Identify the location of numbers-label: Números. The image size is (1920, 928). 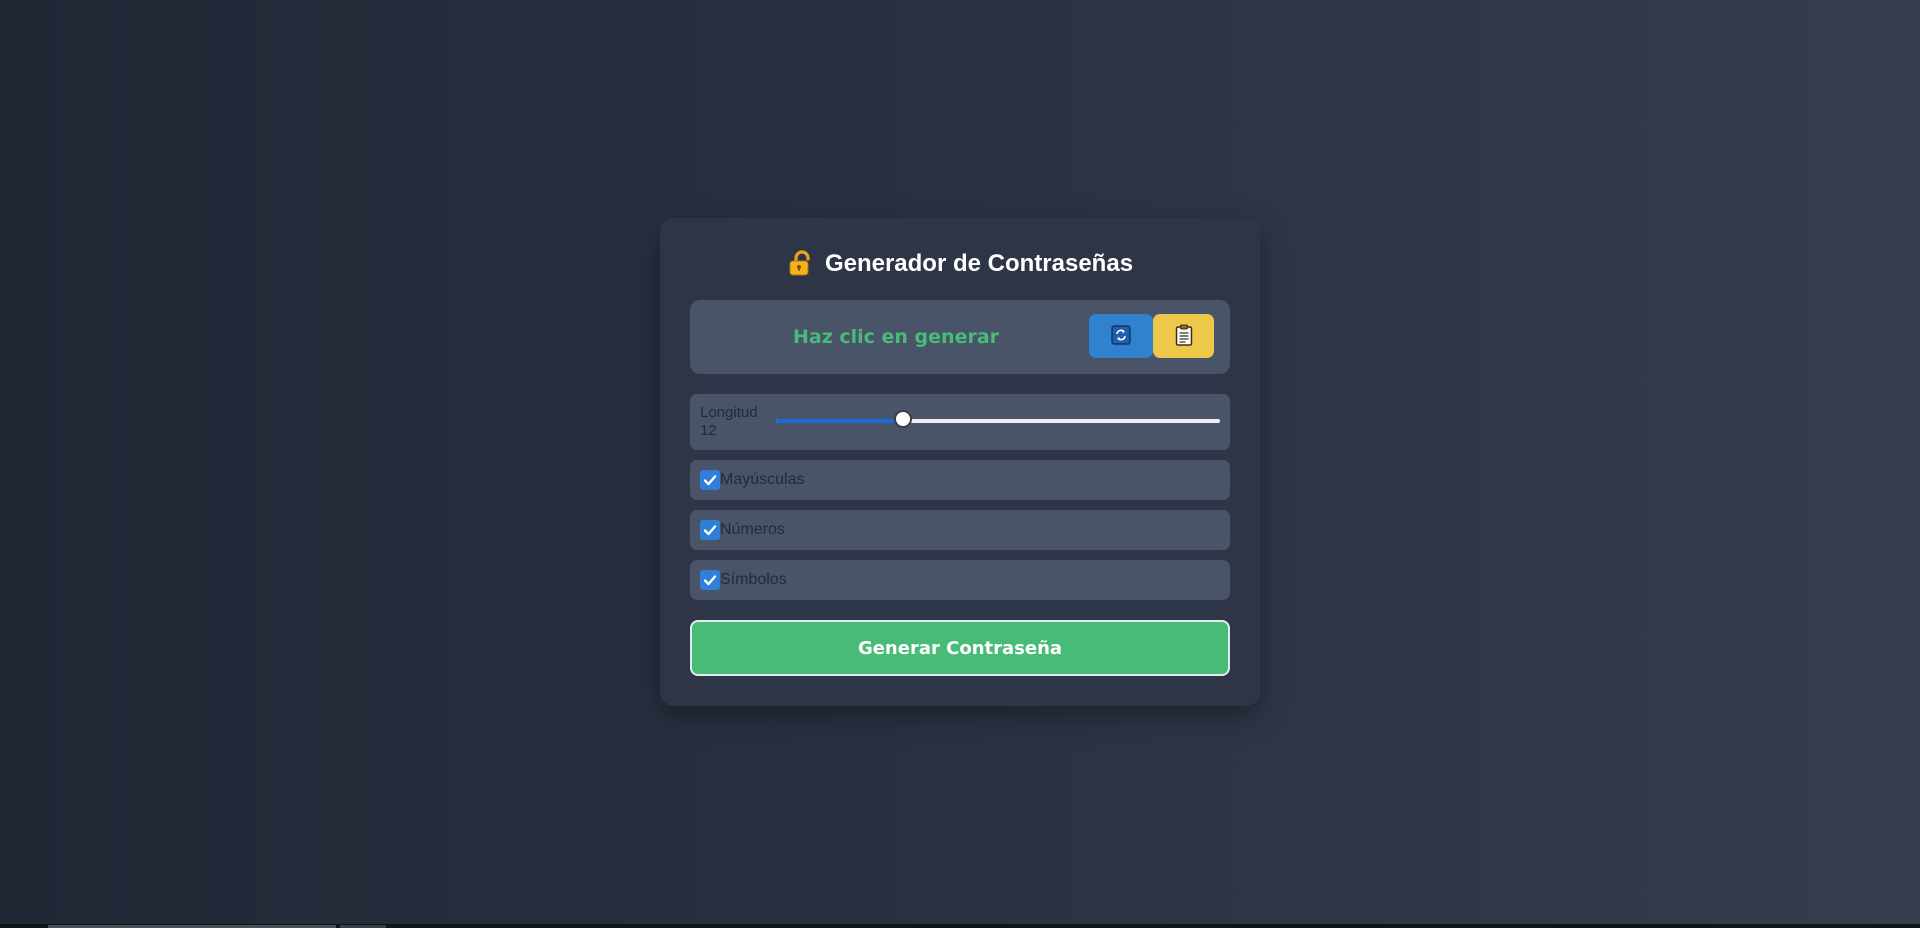
(752, 529).